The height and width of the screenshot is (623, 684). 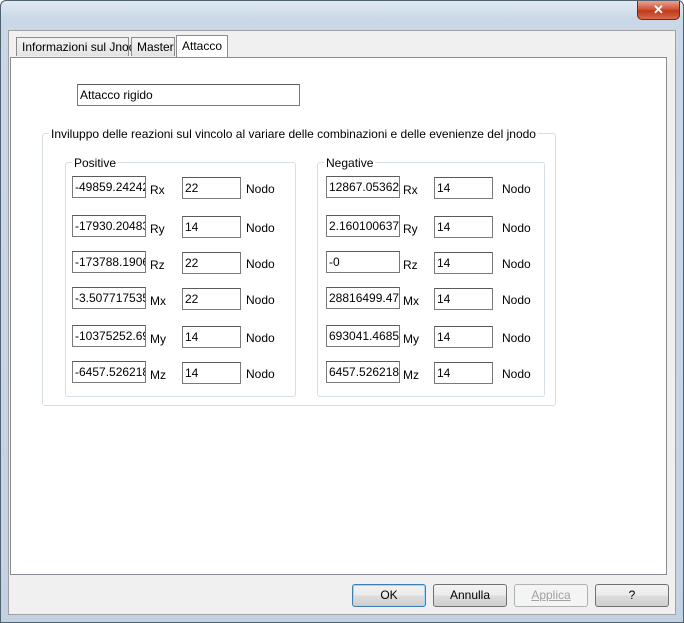 I want to click on positive-group-legend: Positive, so click(x=95, y=163).